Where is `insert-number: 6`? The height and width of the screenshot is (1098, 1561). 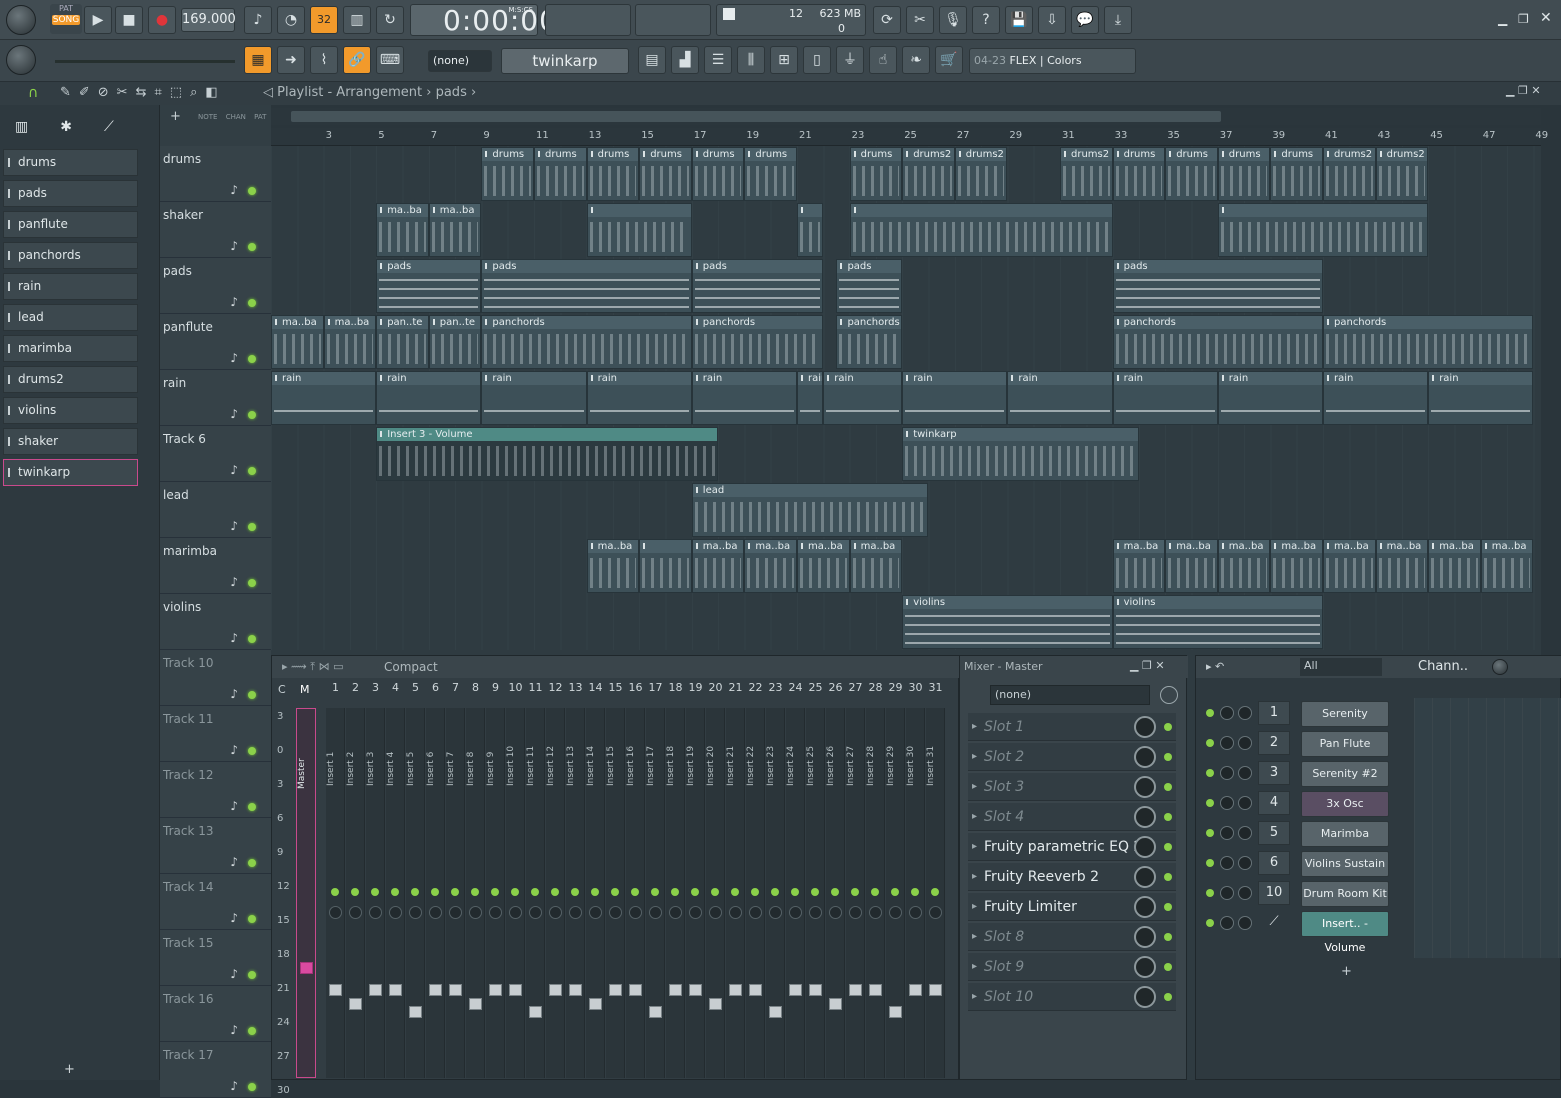
insert-number: 6 is located at coordinates (435, 687).